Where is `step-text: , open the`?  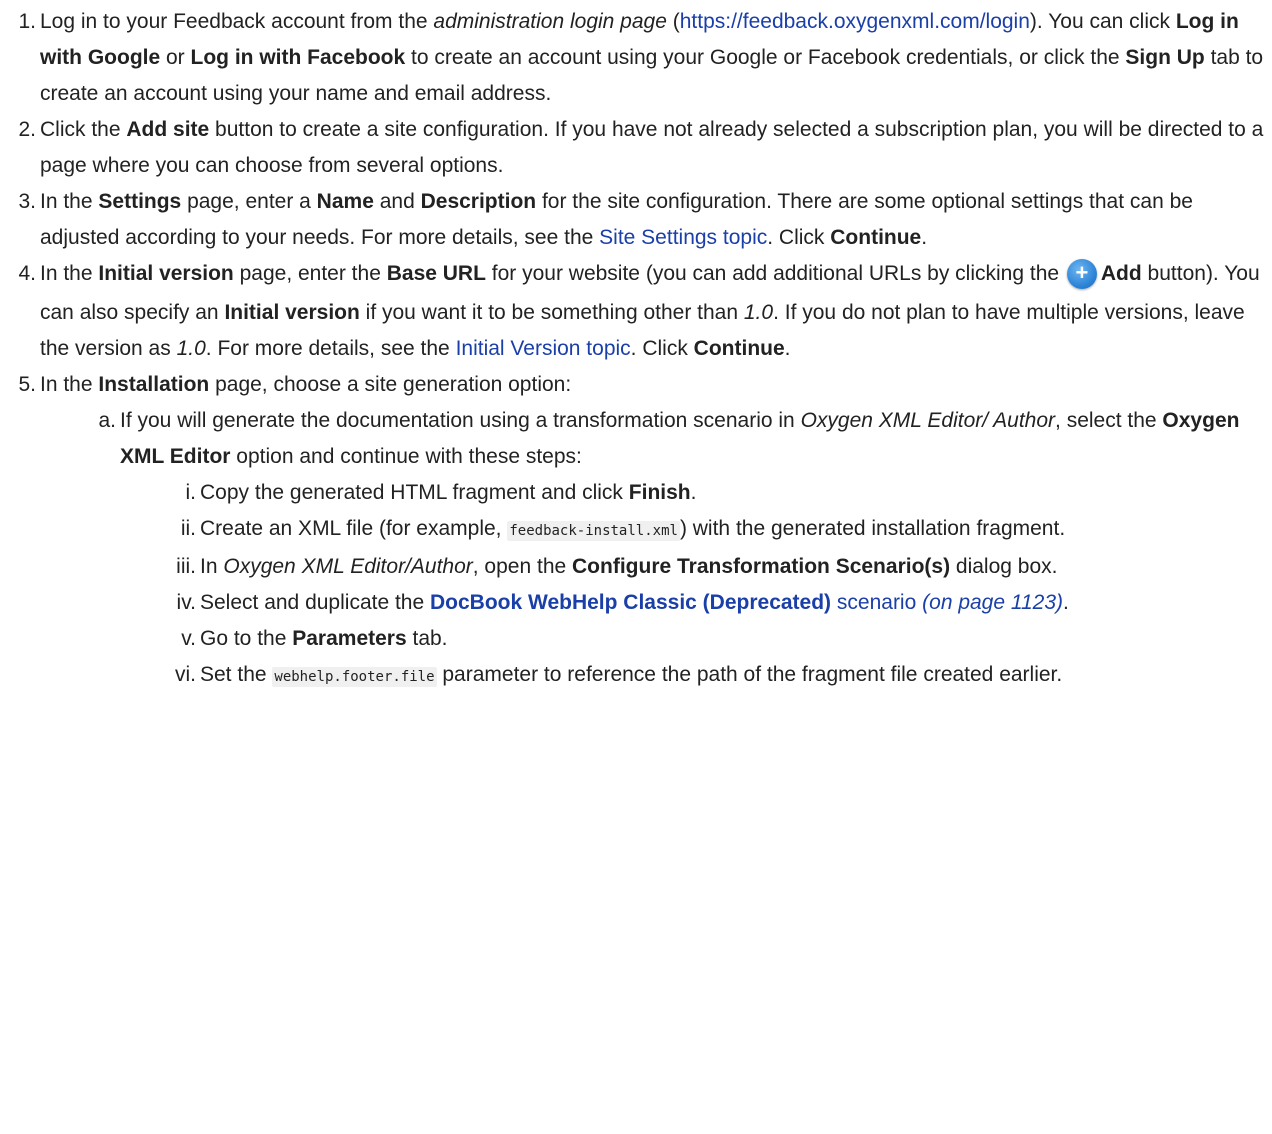
step-text: , open the is located at coordinates (522, 566).